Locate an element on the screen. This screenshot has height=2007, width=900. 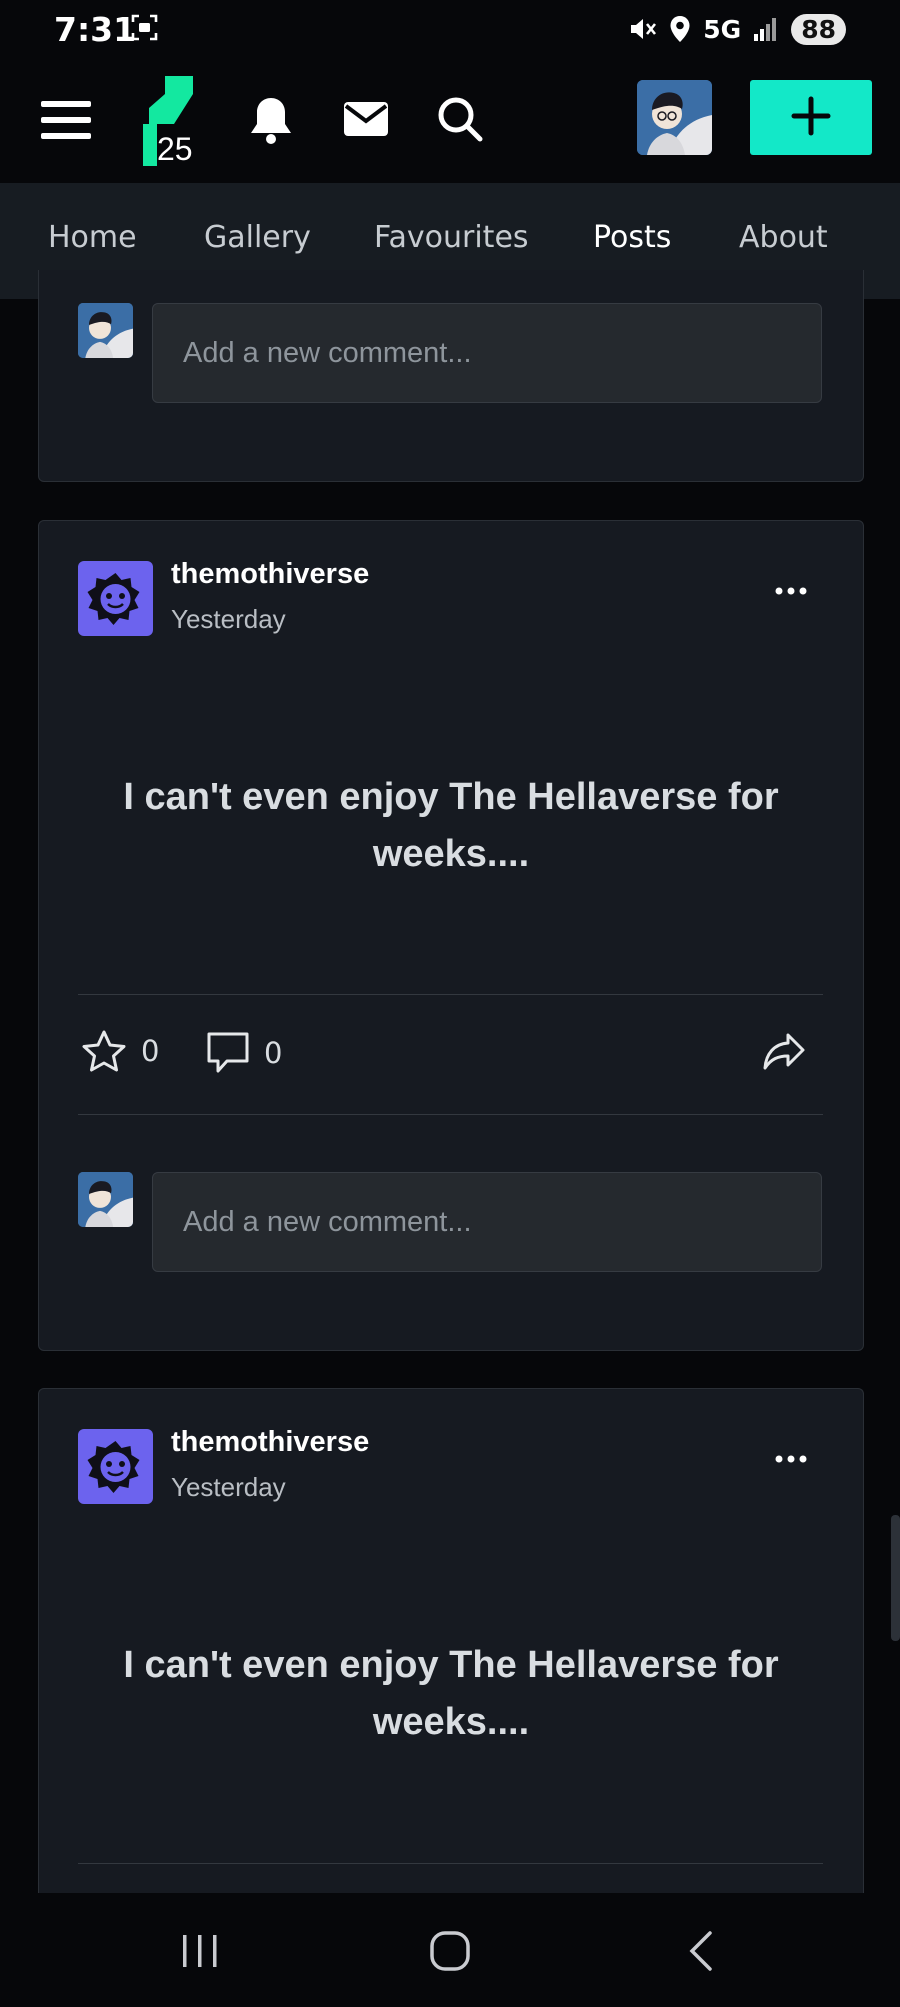
location-icon is located at coordinates (680, 29).